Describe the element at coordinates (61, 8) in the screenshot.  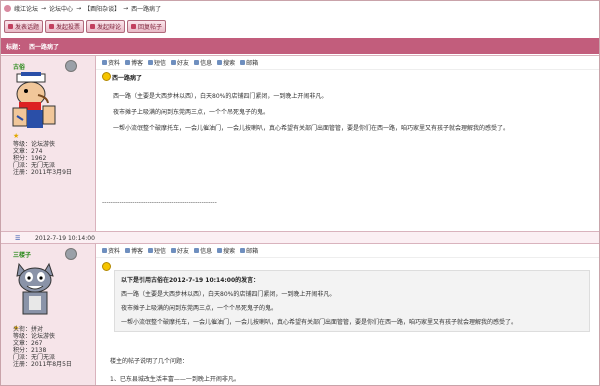
I see `breadcrumb-center: 论坛中心` at that location.